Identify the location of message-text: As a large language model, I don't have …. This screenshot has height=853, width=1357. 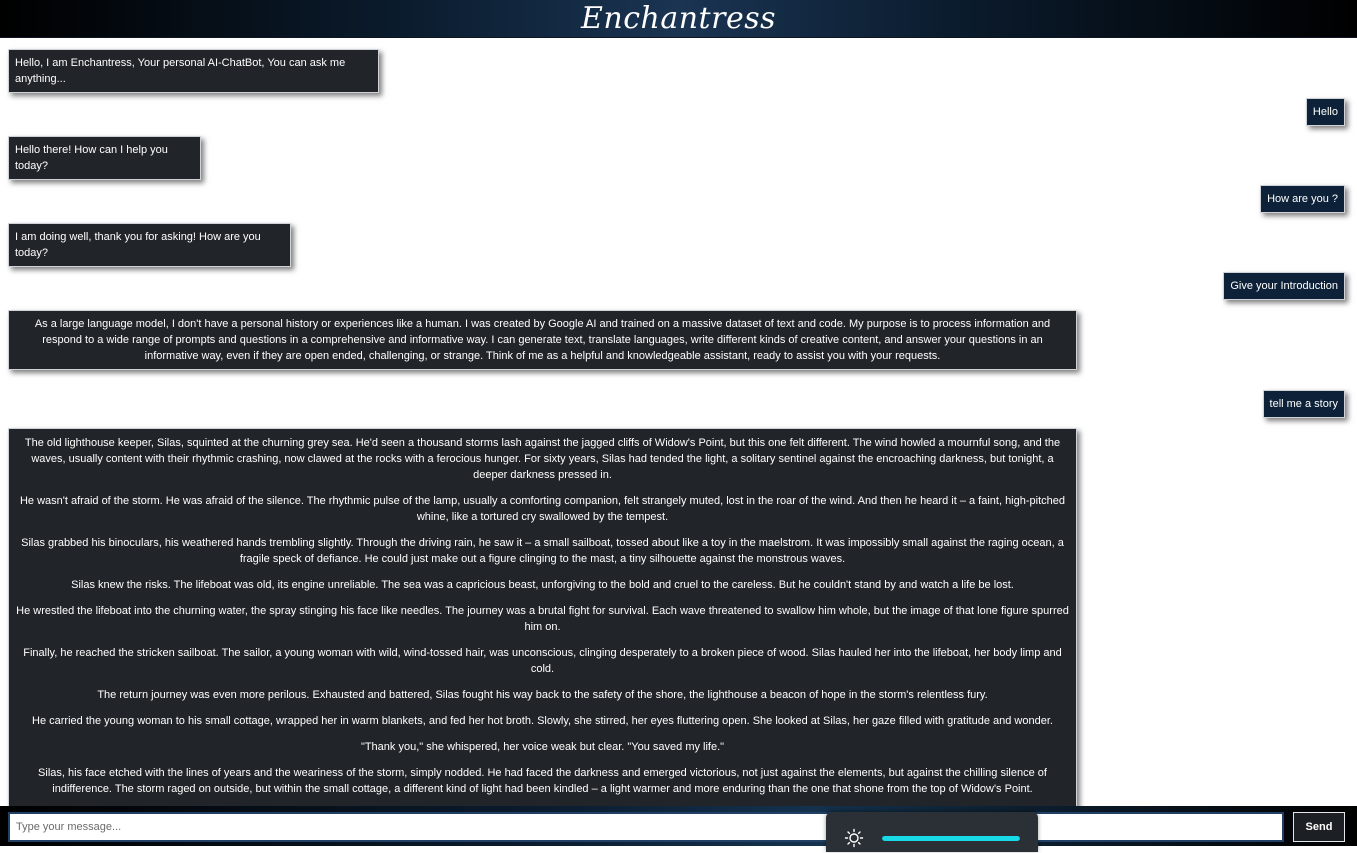
(542, 340).